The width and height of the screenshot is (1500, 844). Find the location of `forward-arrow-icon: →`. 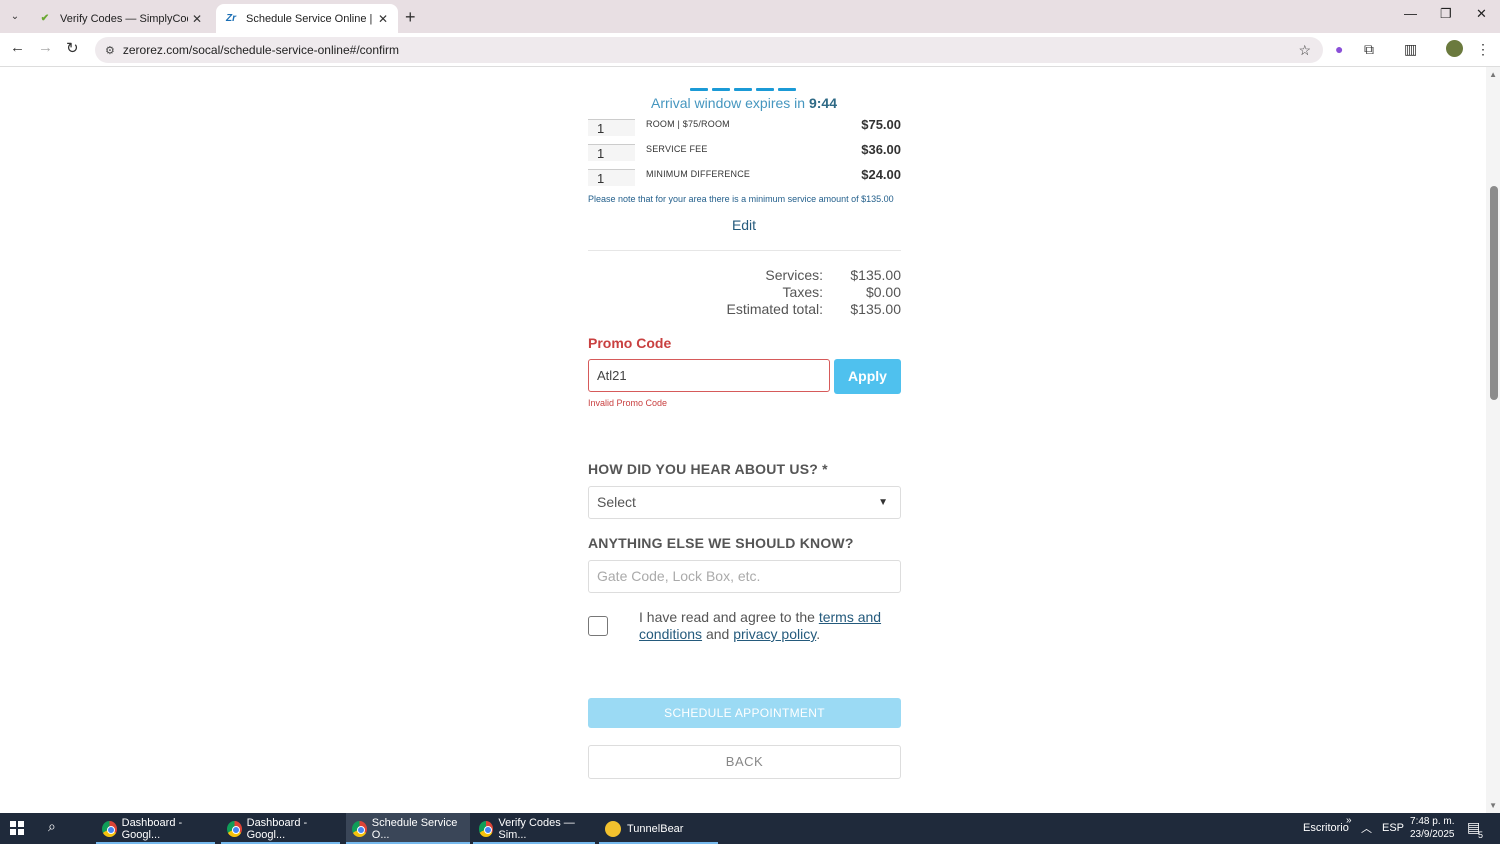

forward-arrow-icon: → is located at coordinates (45, 47).